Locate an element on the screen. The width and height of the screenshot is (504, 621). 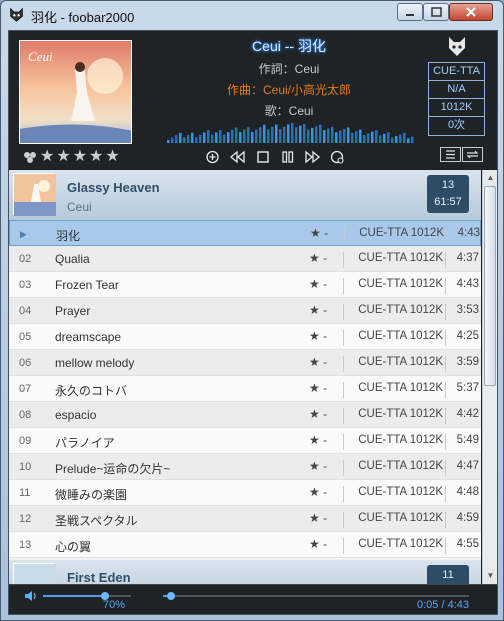
close-button is located at coordinates (471, 12).